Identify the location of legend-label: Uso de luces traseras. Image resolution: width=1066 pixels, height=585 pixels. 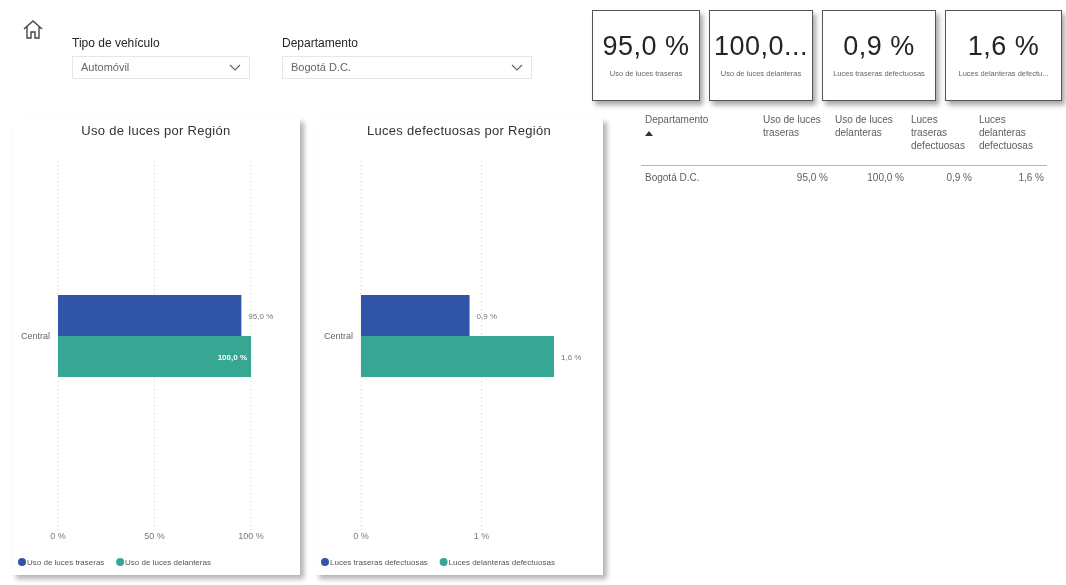
(66, 562).